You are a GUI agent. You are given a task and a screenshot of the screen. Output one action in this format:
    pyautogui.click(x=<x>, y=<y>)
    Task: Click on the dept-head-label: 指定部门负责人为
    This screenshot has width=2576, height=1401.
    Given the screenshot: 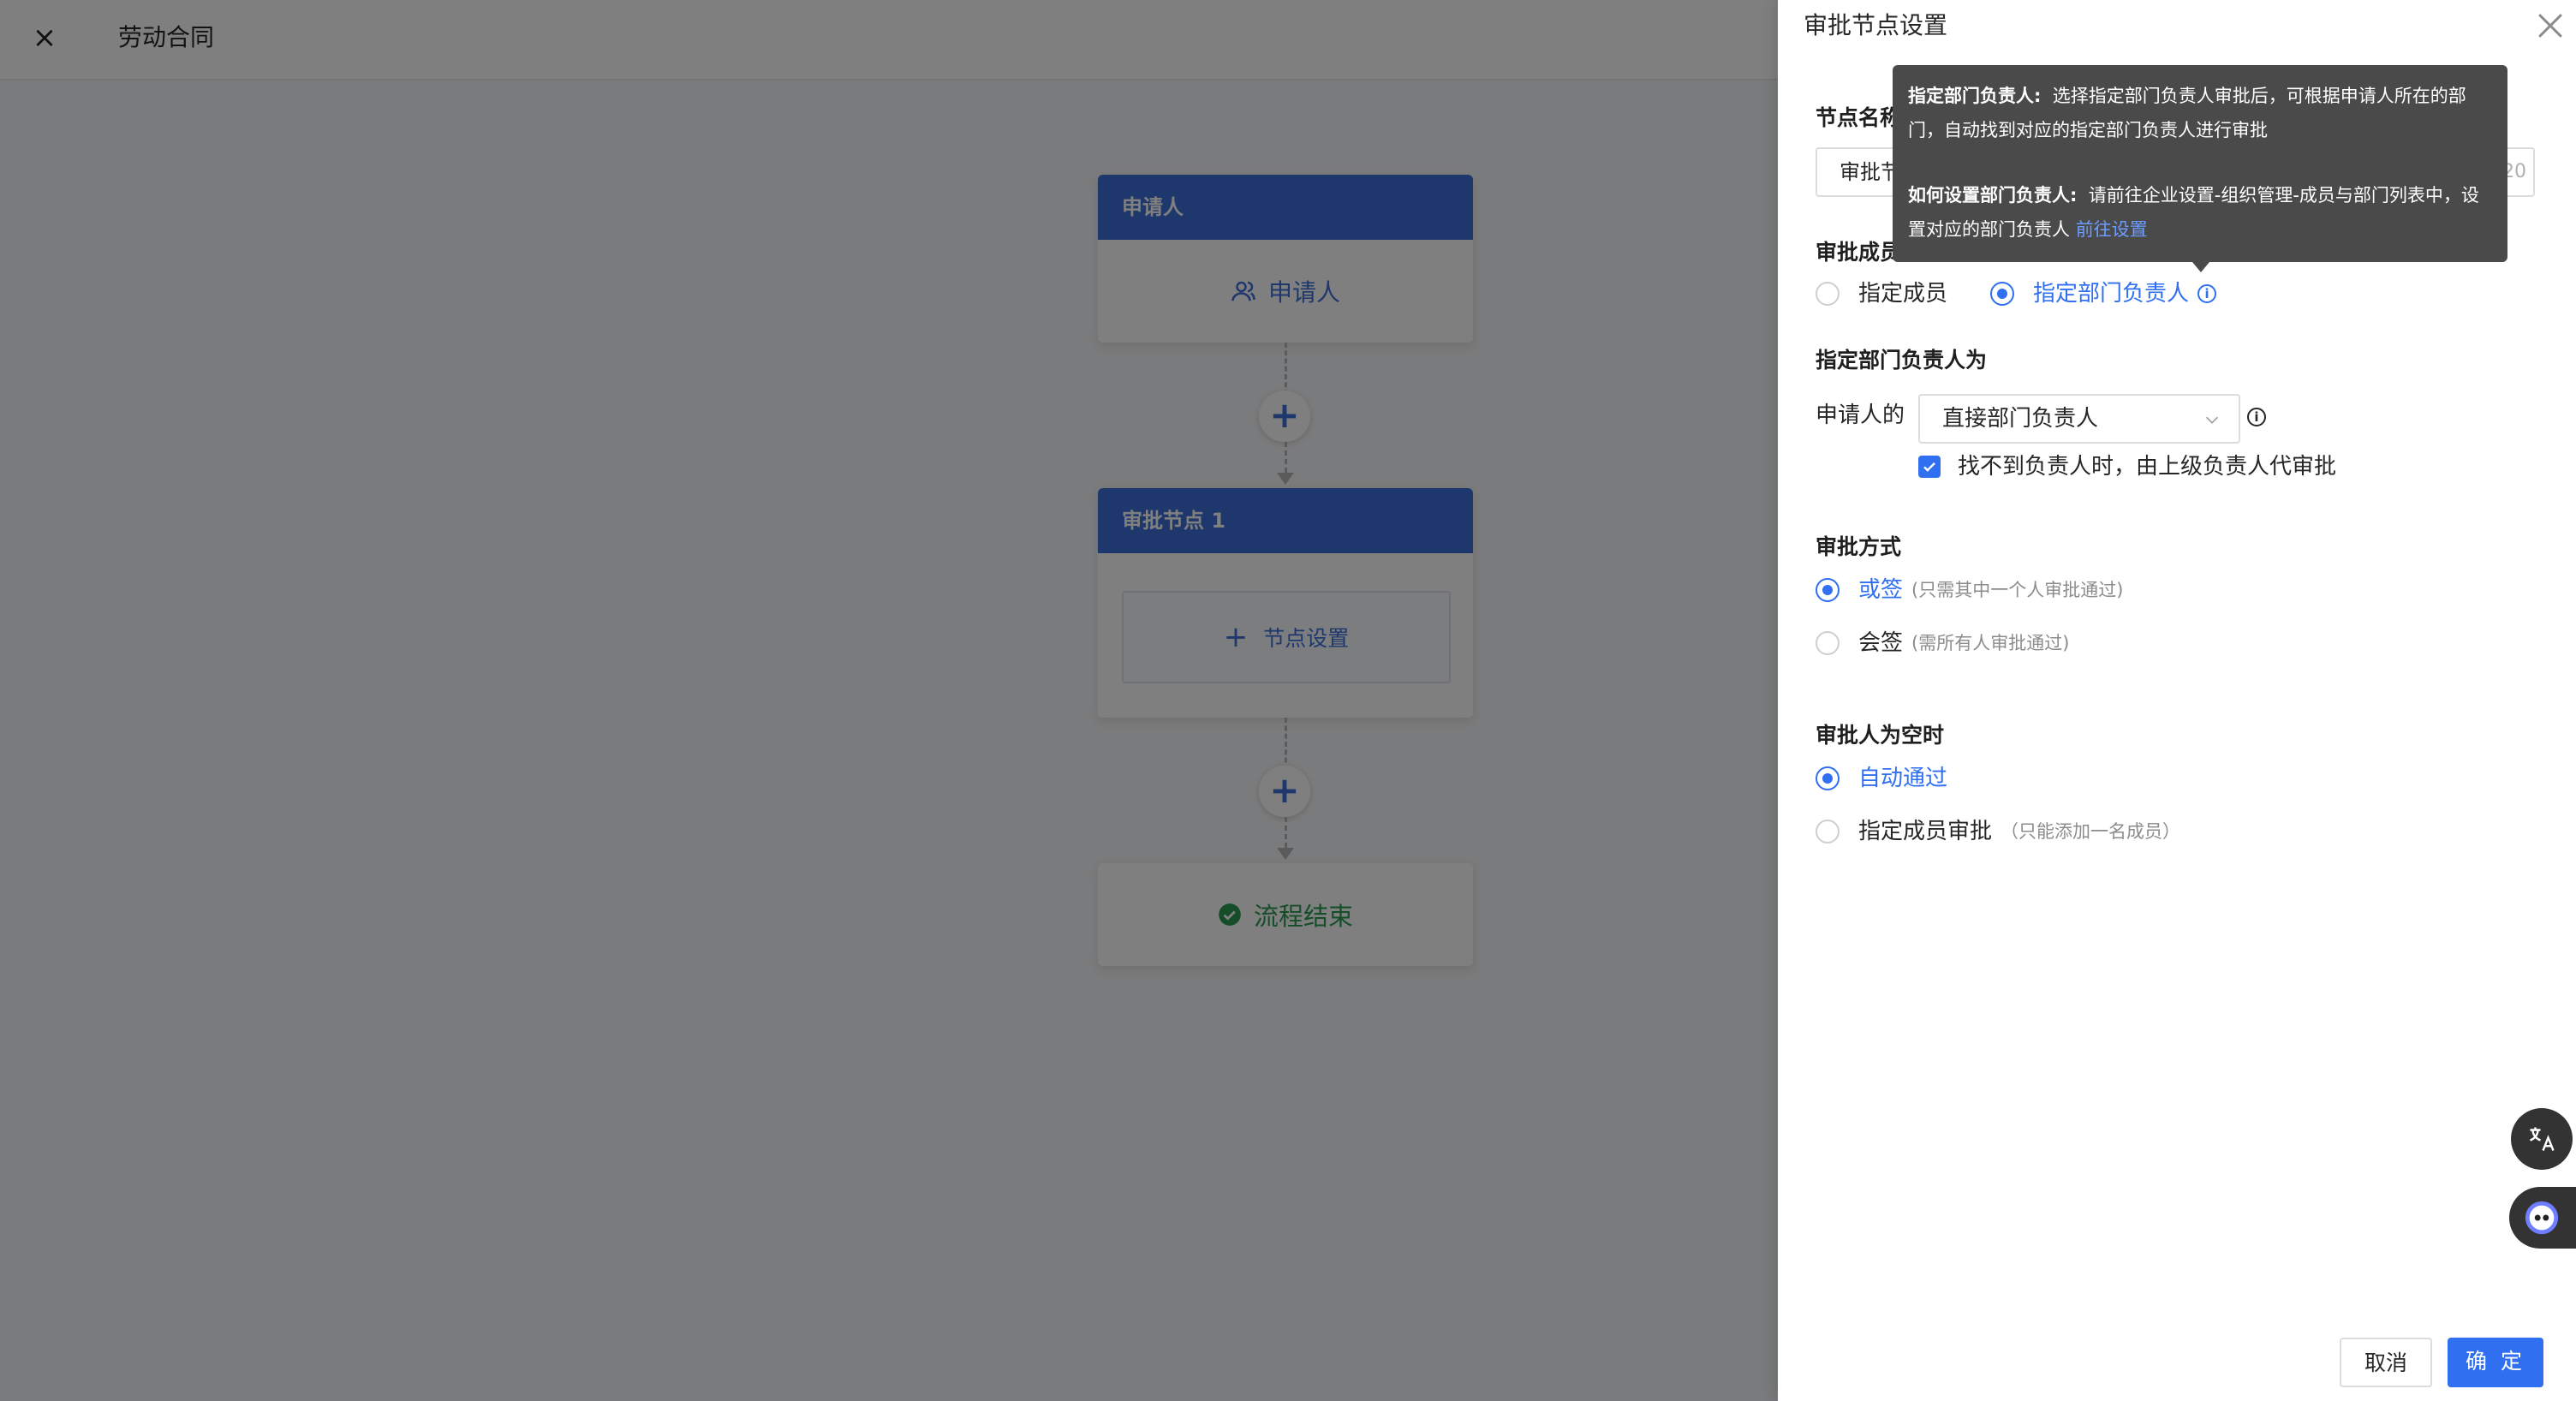 What is the action you would take?
    pyautogui.click(x=1902, y=360)
    